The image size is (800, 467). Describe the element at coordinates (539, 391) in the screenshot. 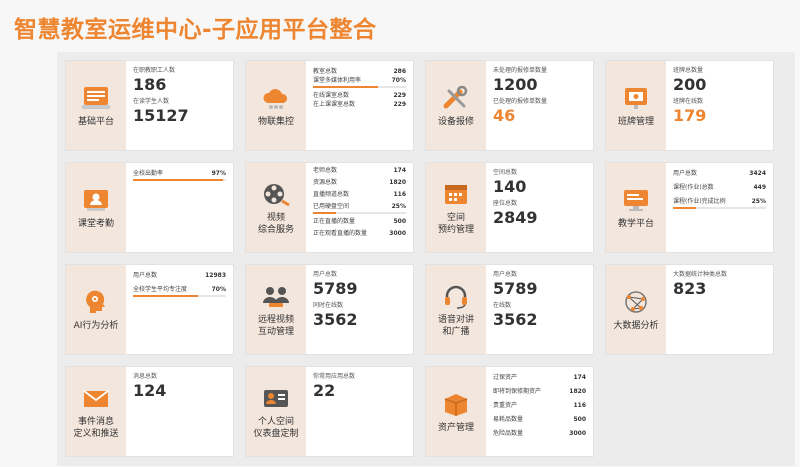

I see `metric-row: 即将到保修期资产 1820` at that location.